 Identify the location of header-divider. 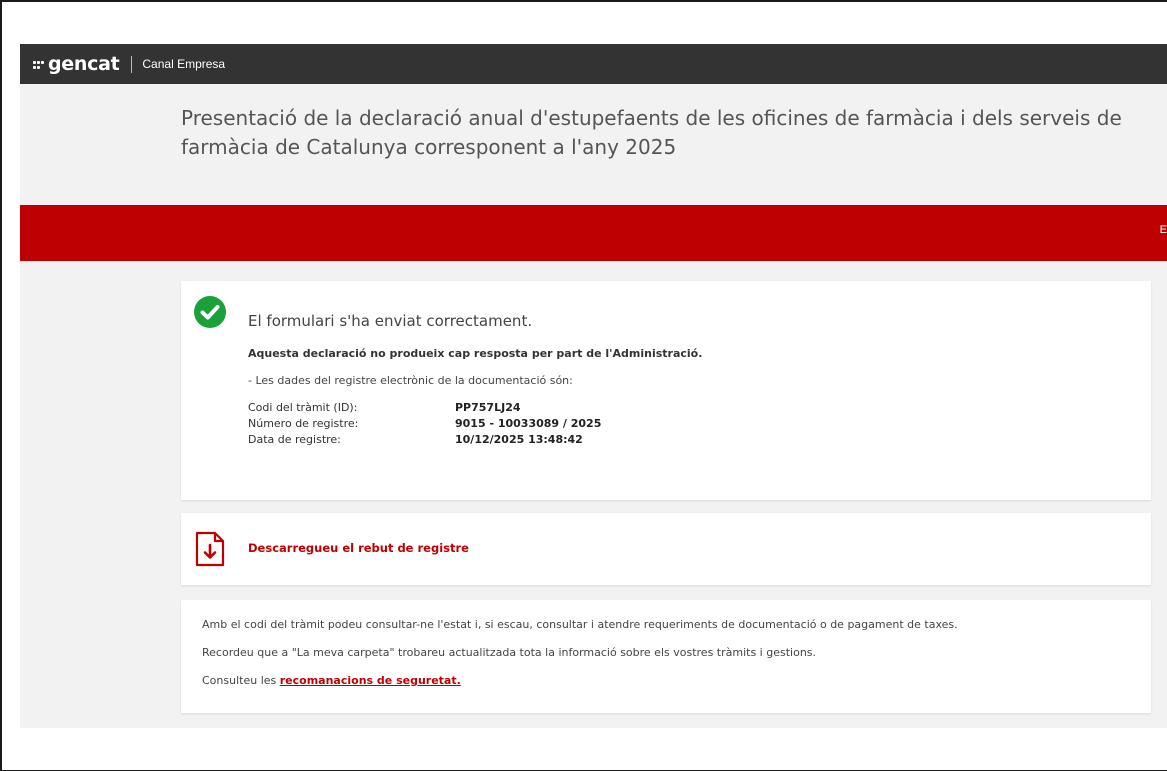
(132, 64).